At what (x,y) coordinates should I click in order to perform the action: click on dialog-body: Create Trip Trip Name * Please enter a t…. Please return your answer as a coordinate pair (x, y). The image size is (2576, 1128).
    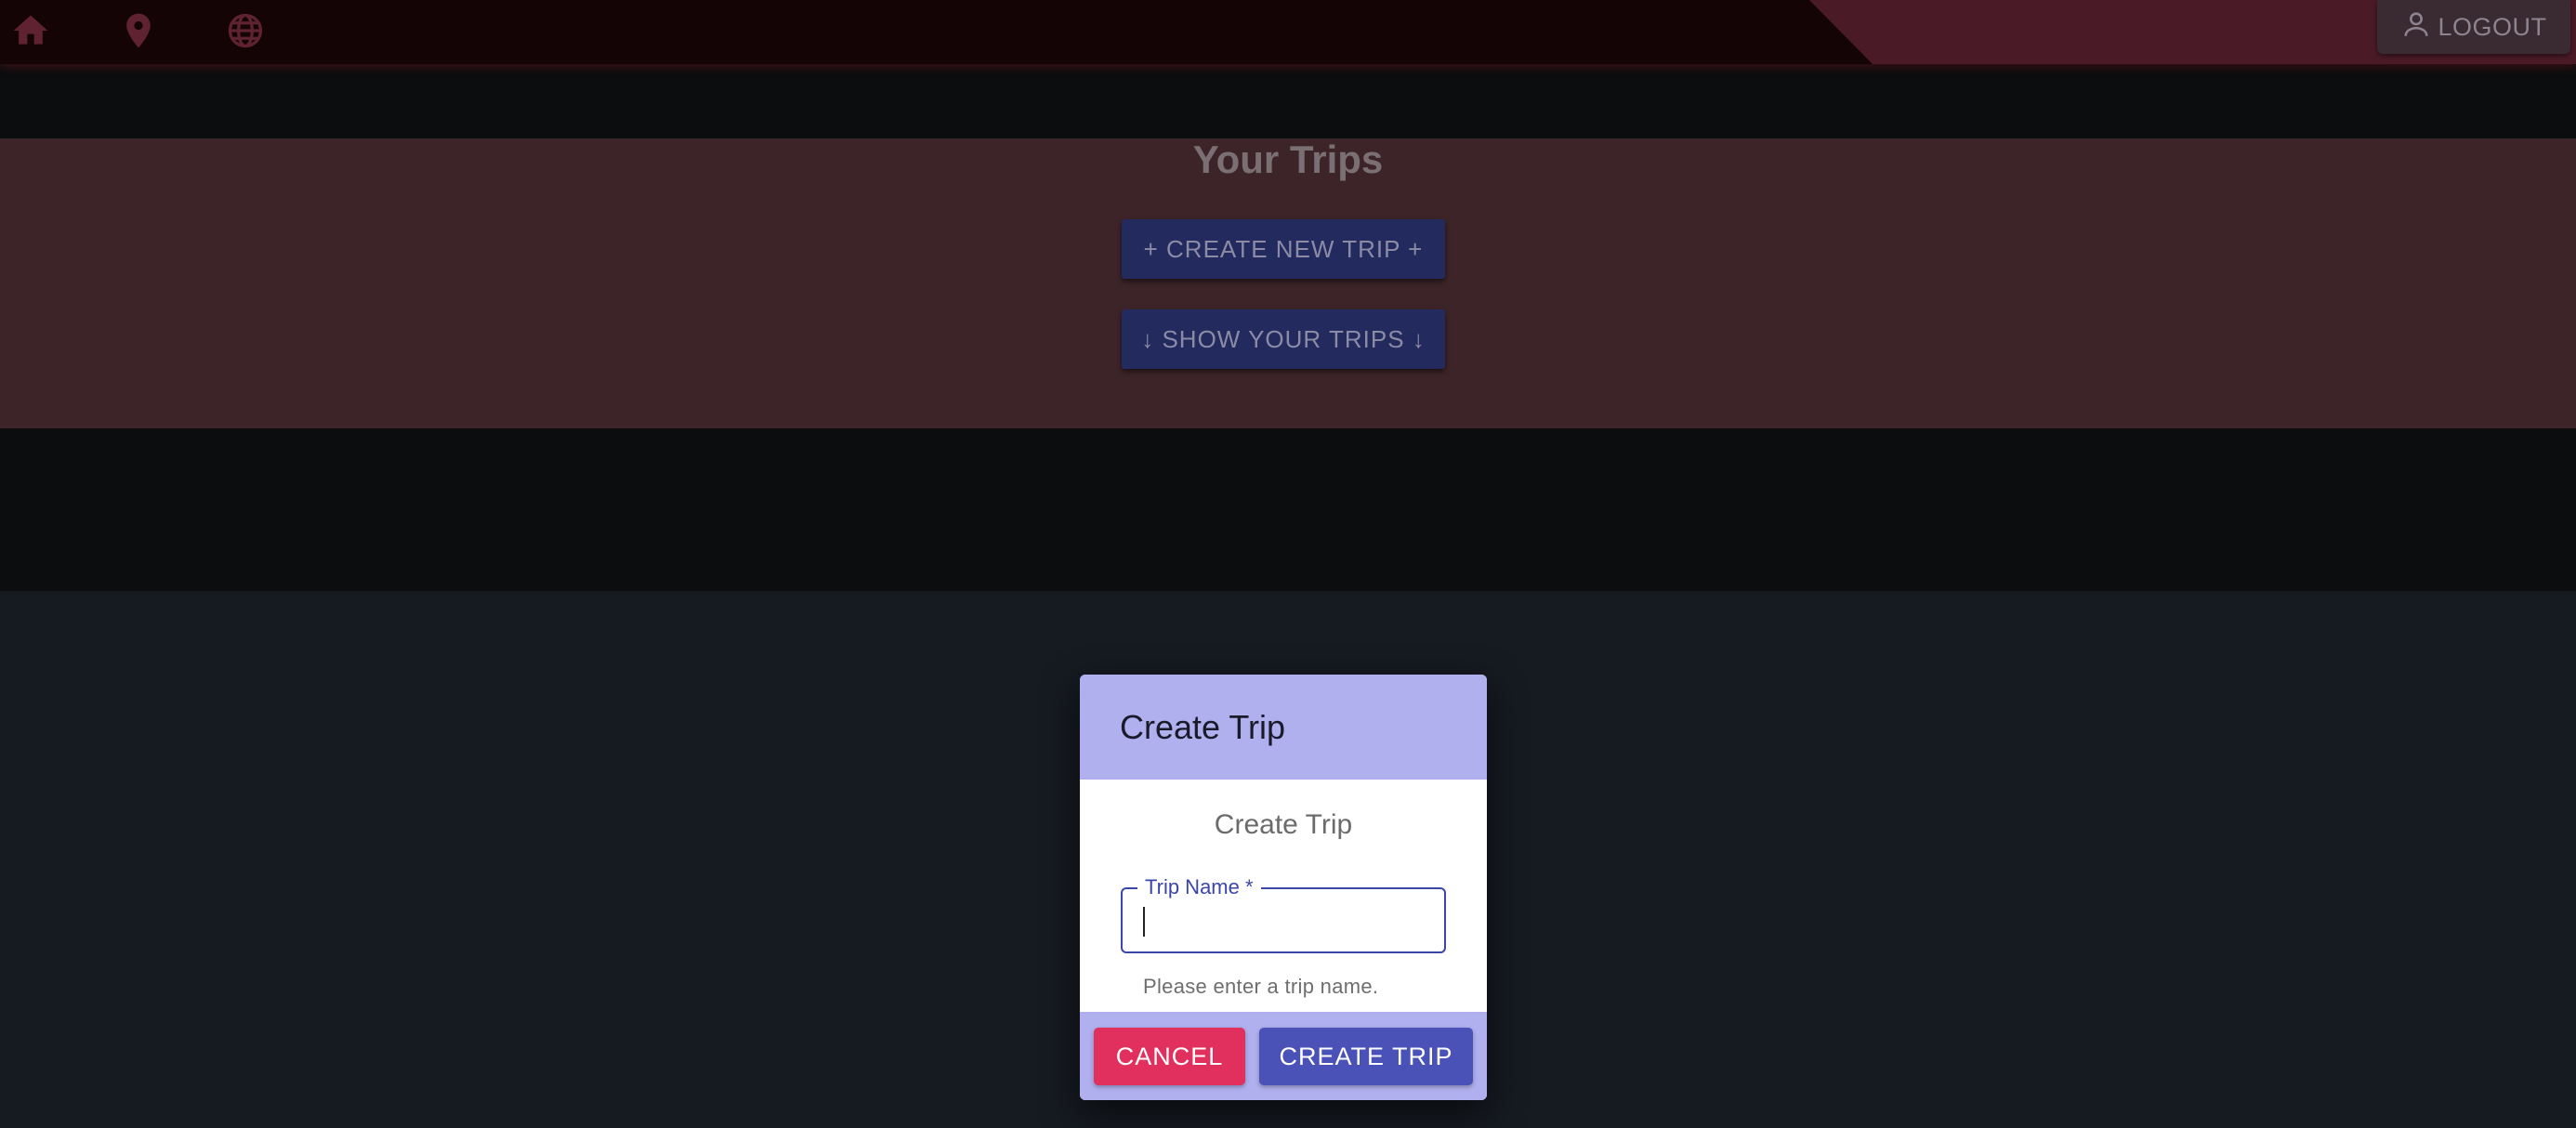
    Looking at the image, I should click on (1283, 896).